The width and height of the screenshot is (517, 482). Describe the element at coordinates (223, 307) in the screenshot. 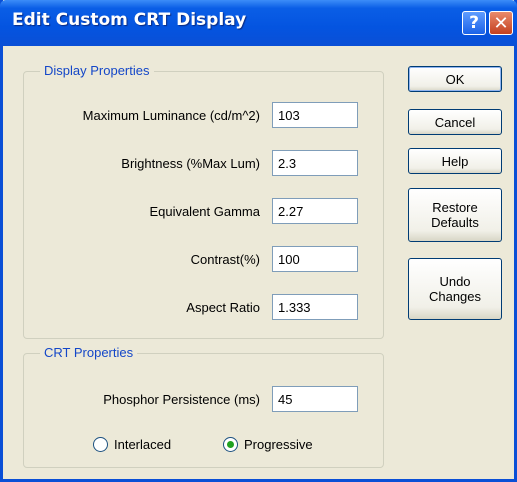

I see `aspect-ratio-label: Aspect Ratio` at that location.